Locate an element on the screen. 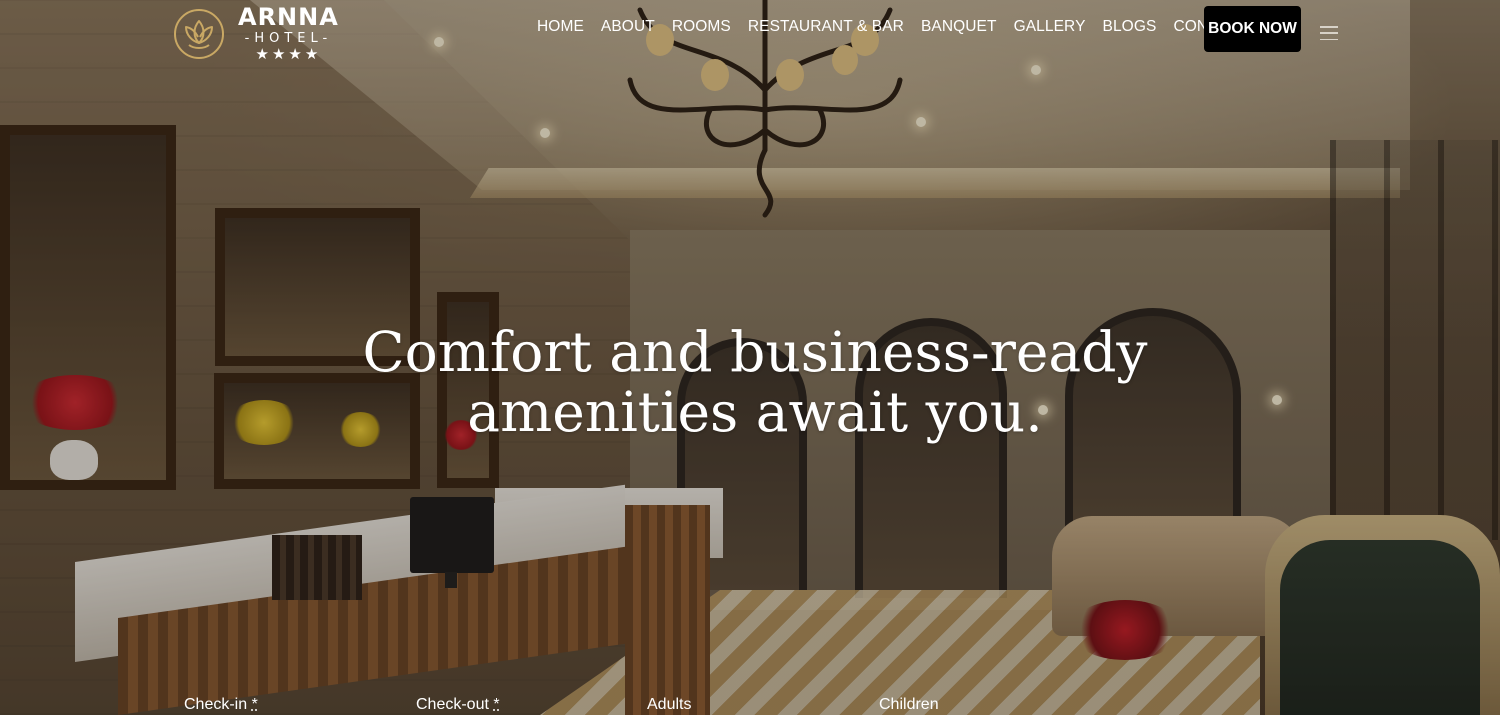 This screenshot has width=1500, height=715. checkin-label: Check-in * is located at coordinates (221, 705).